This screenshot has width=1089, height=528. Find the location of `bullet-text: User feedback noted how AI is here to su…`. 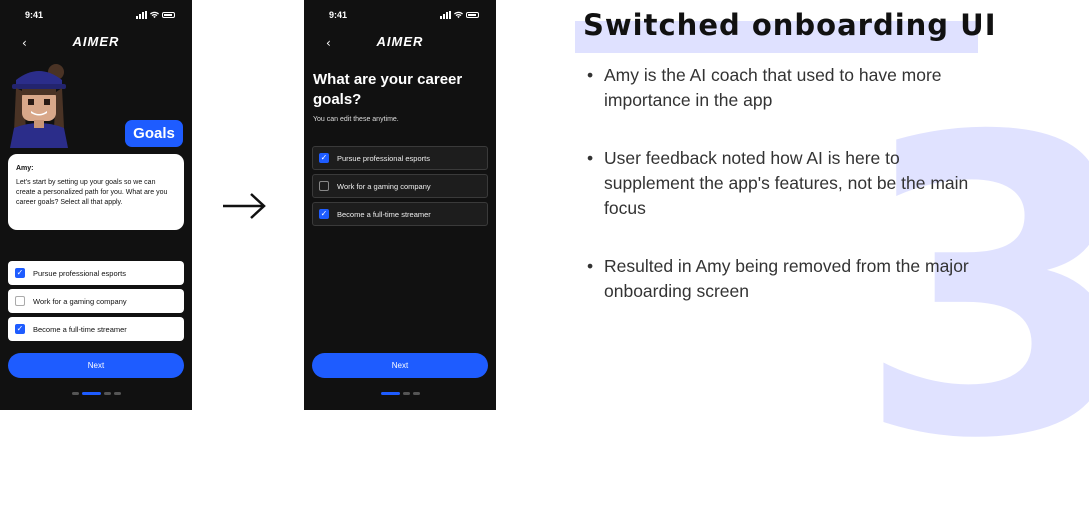

bullet-text: User feedback noted how AI is here to su… is located at coordinates (786, 183).